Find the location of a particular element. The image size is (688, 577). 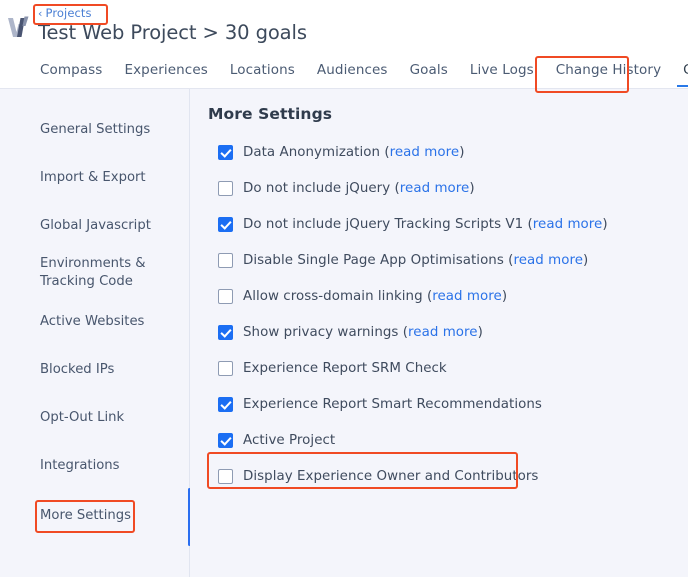

option-label-data-anonymization: Data Anonymization (read more) is located at coordinates (354, 152).